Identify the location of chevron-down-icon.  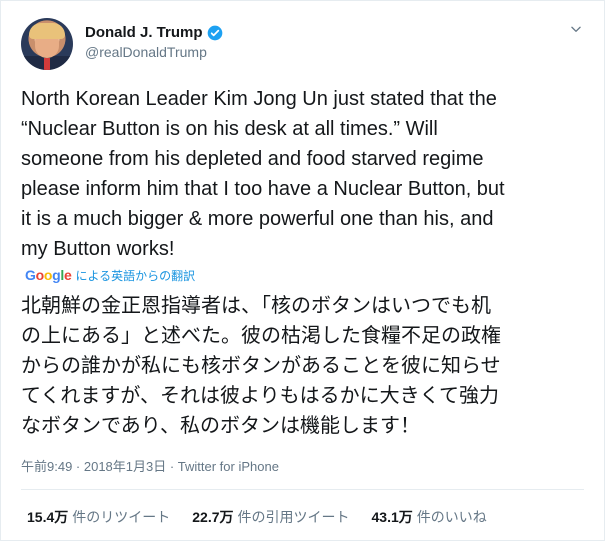
(576, 30).